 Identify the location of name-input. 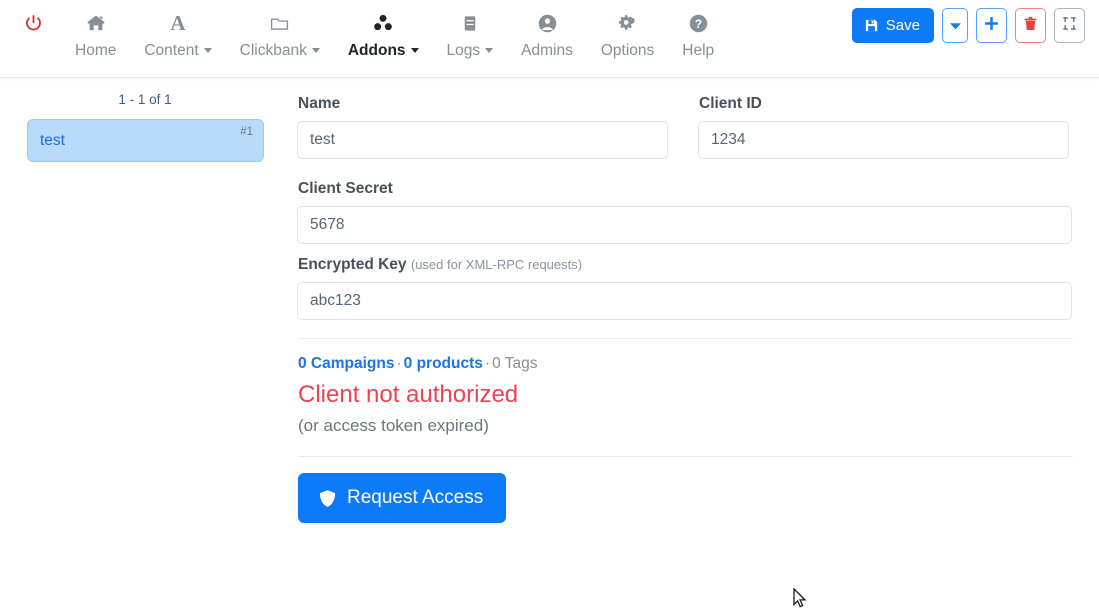
(482, 140).